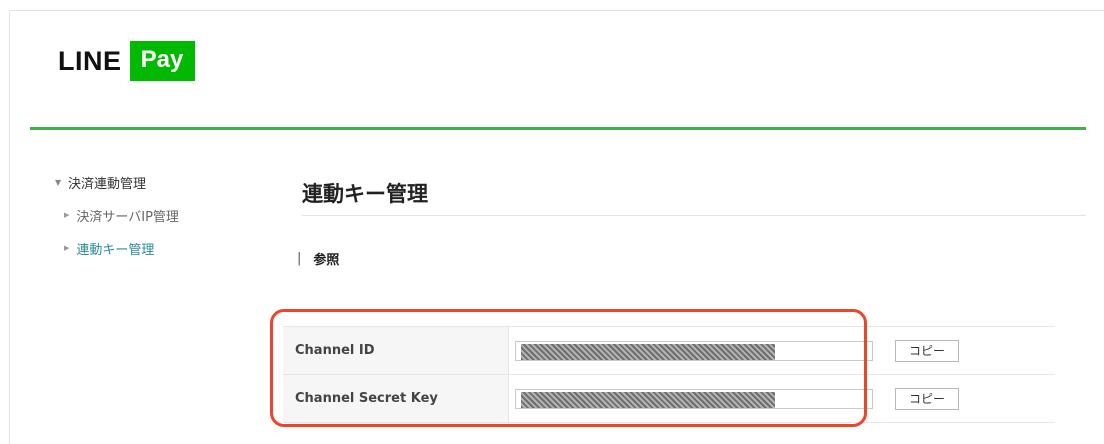 This screenshot has width=1104, height=444. Describe the element at coordinates (927, 398) in the screenshot. I see `copy-channel-secret-button: コピー` at that location.